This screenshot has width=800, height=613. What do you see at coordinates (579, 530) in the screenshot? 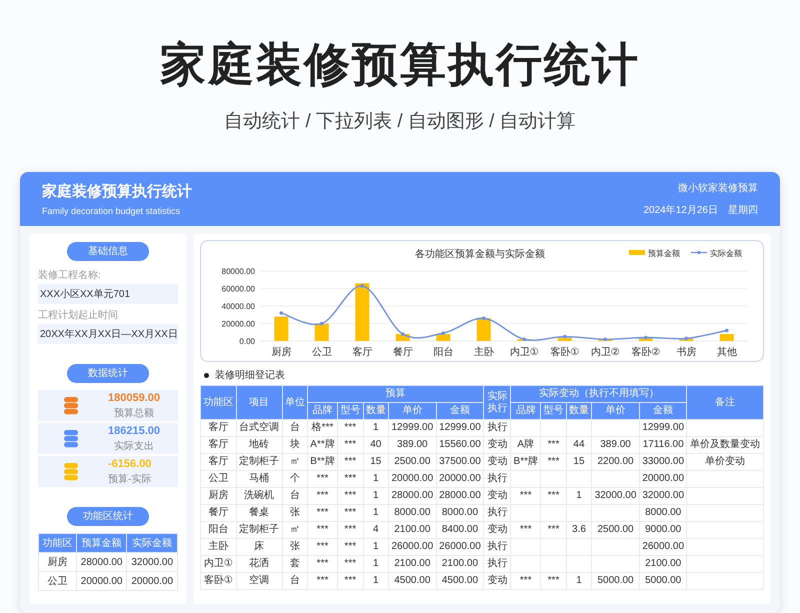
I see `table-cell: 3.6` at bounding box center [579, 530].